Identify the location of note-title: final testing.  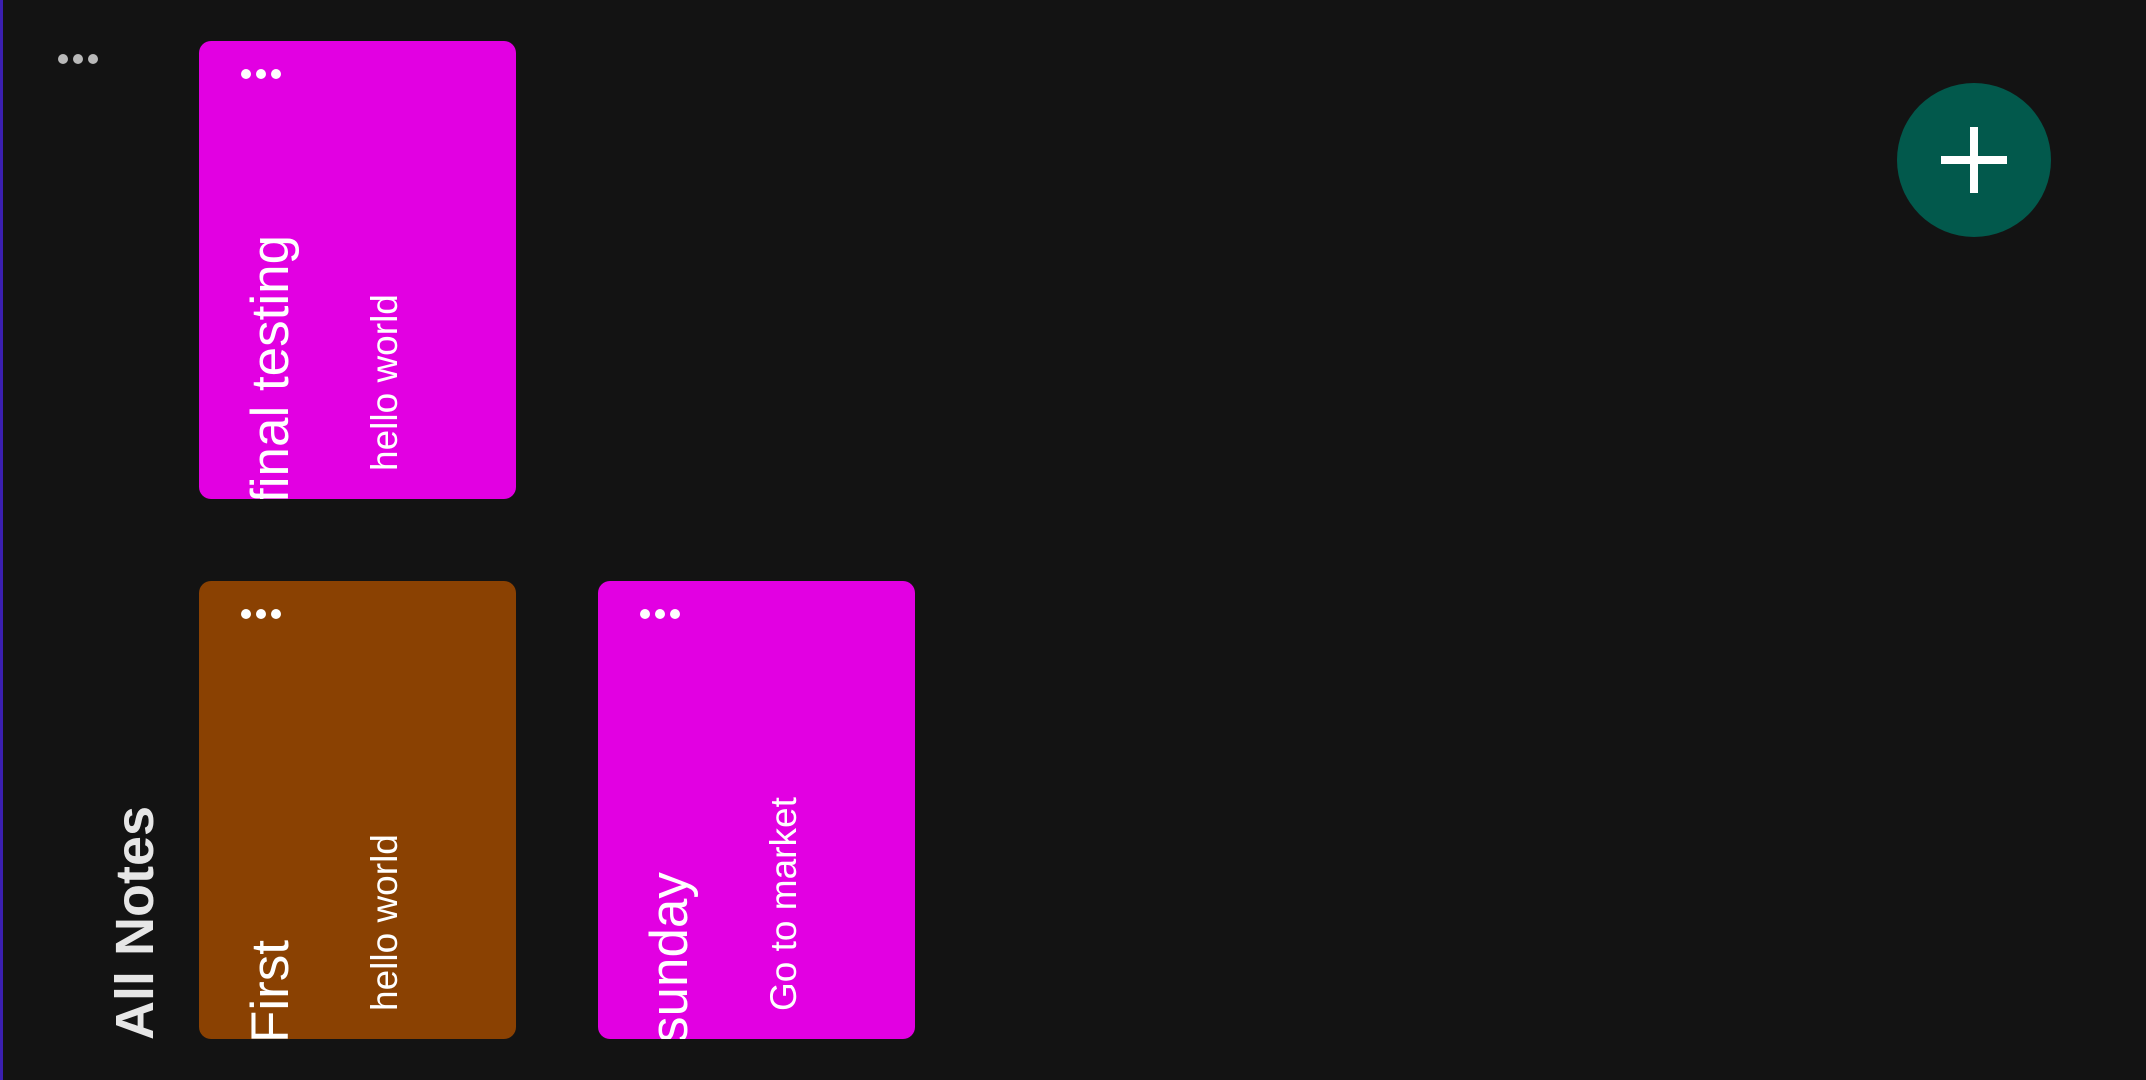
(270, 366).